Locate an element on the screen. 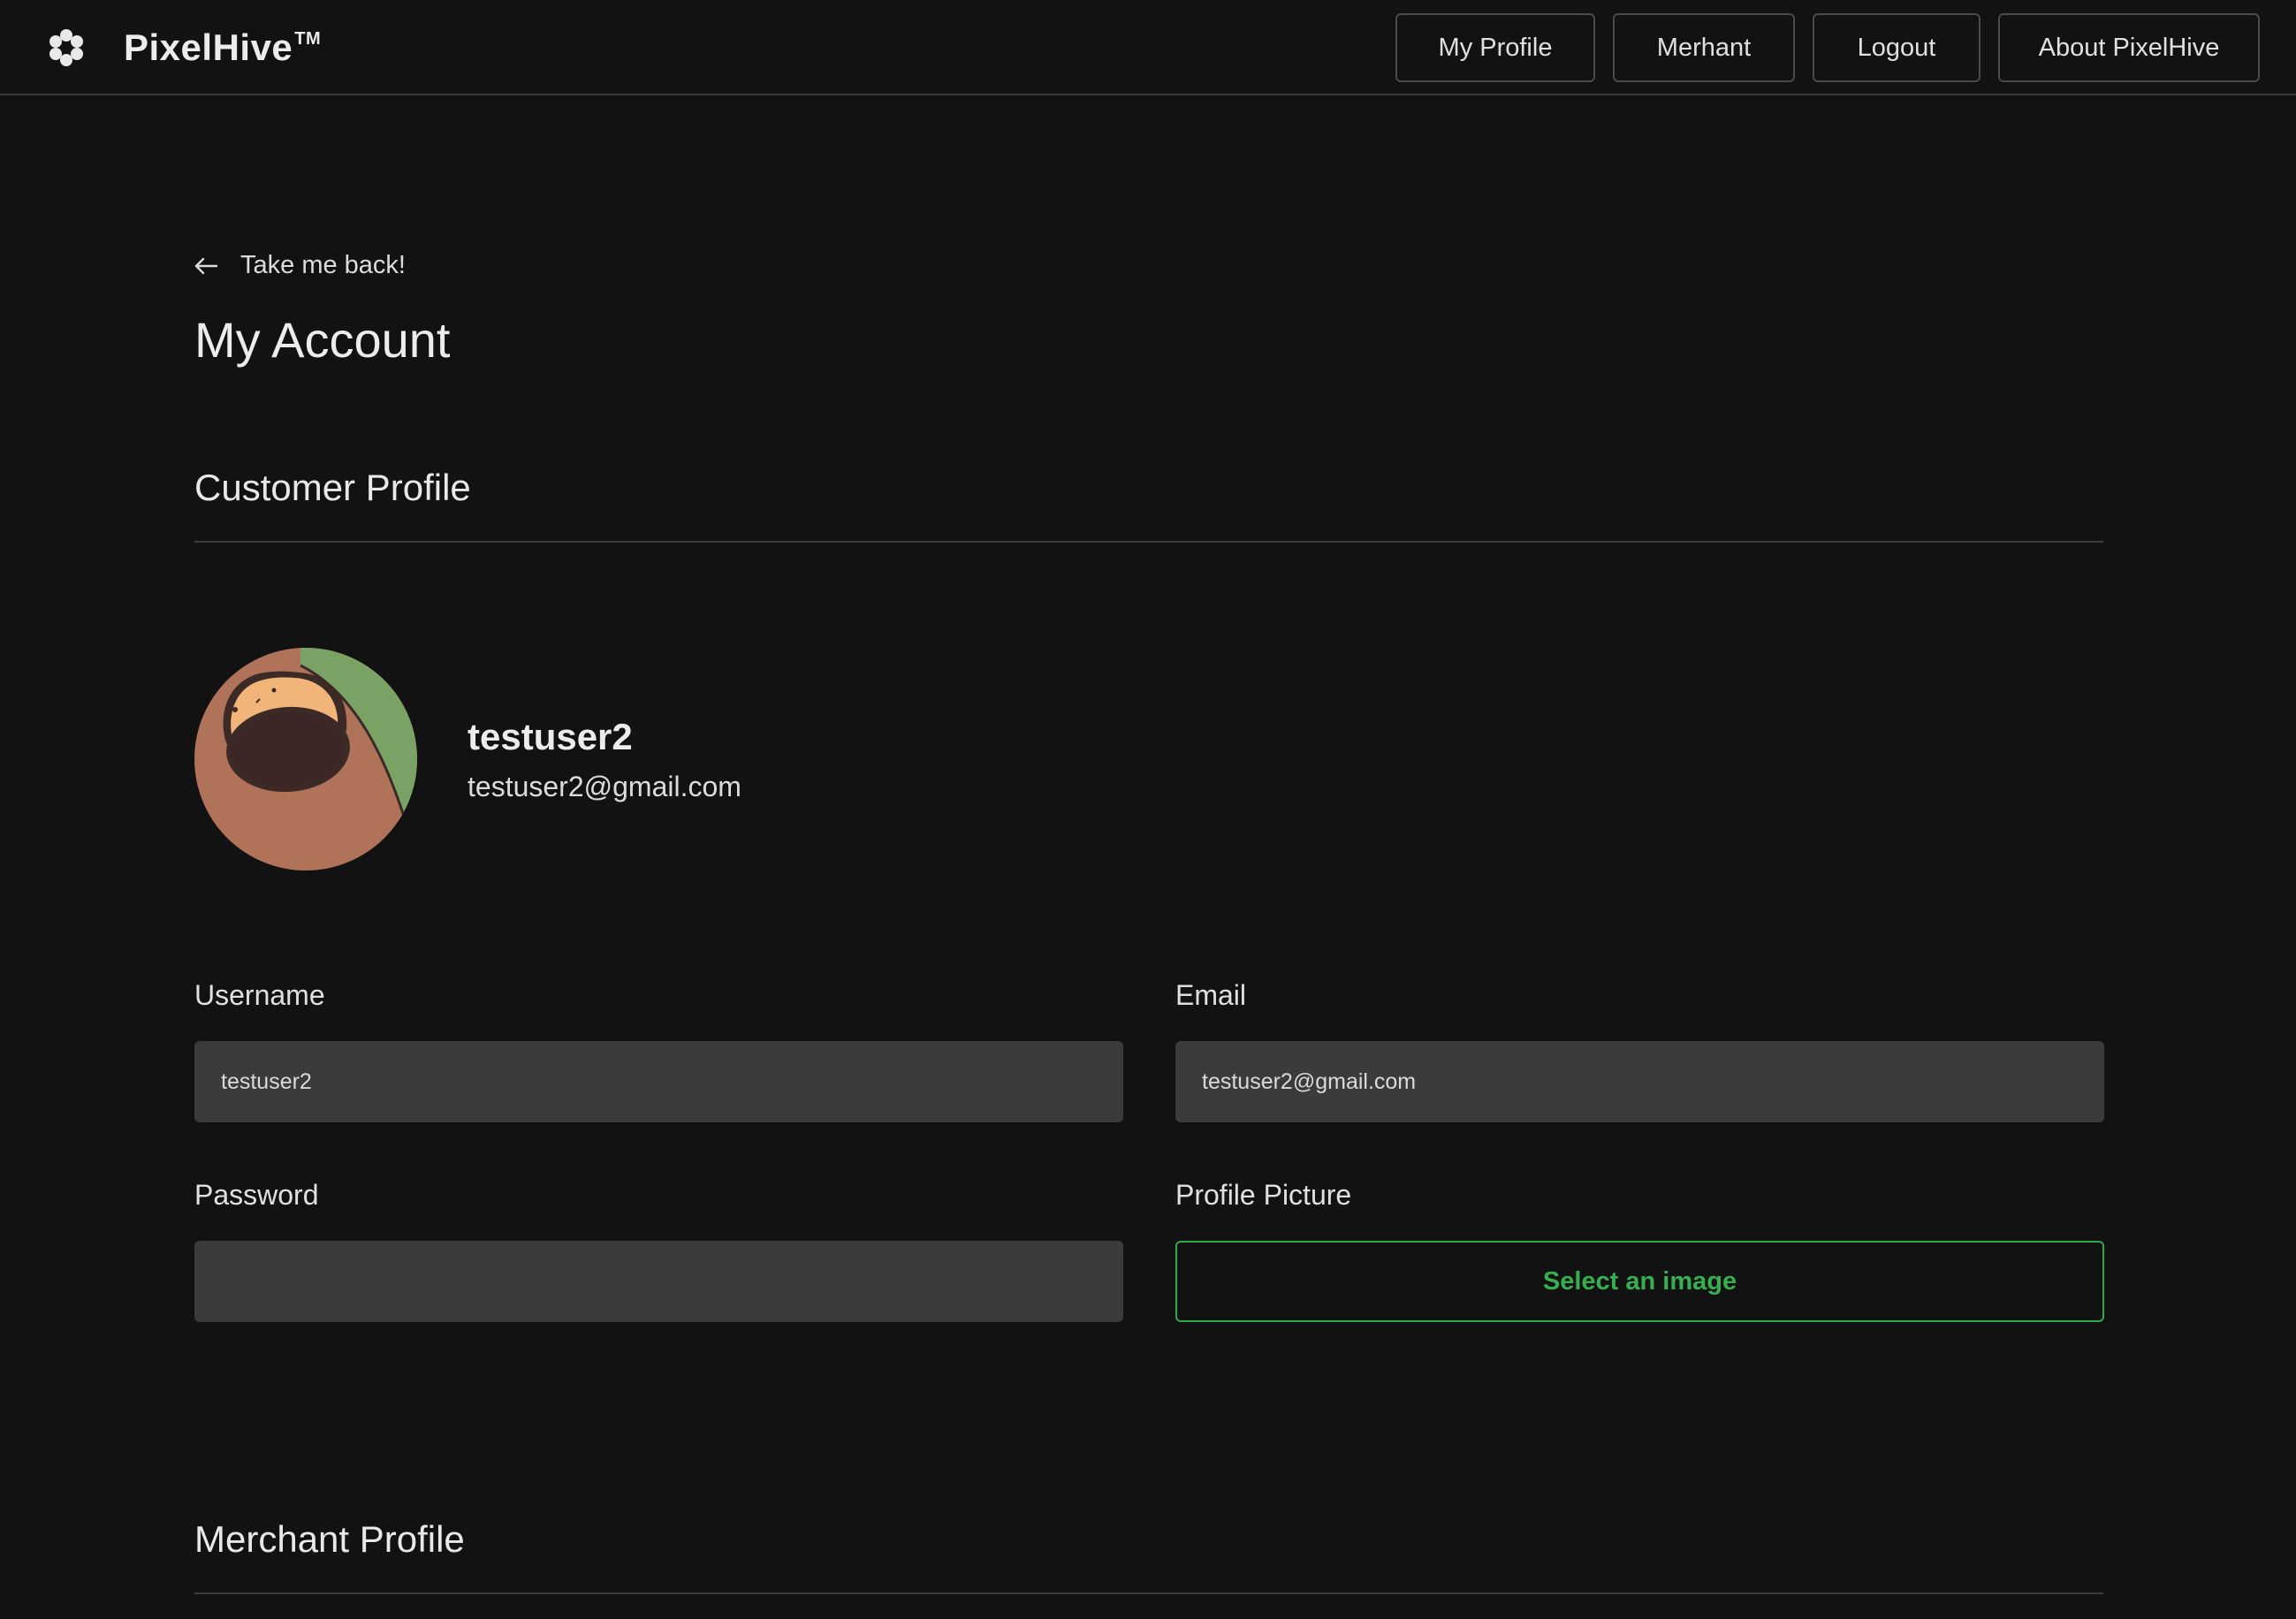 The height and width of the screenshot is (1619, 2296). nav-about-button: About PixelHive is located at coordinates (2129, 48).